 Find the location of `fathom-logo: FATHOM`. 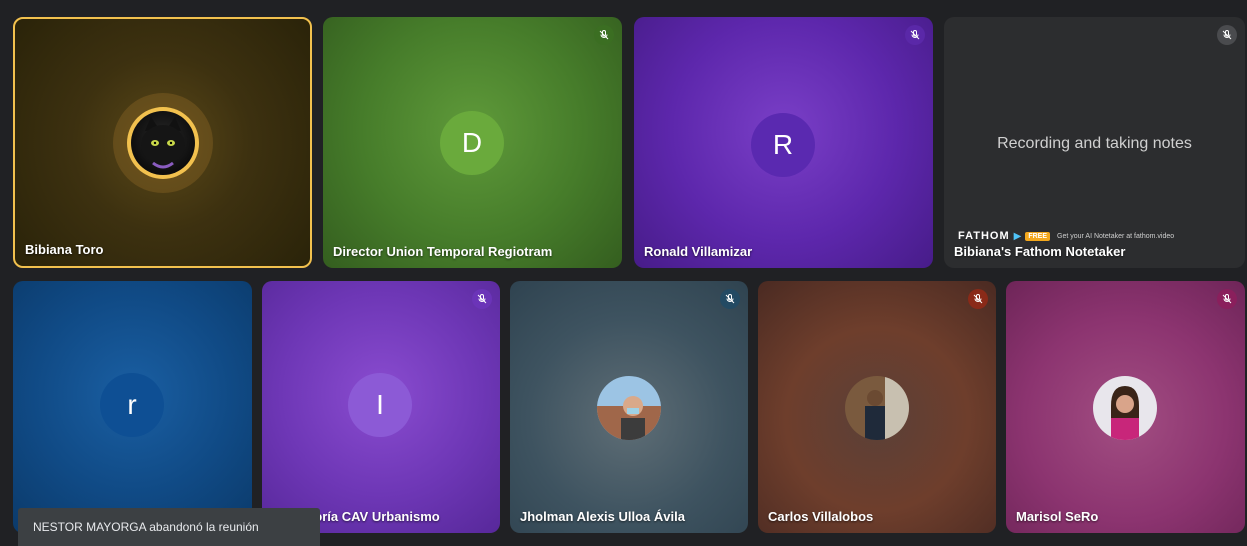

fathom-logo: FATHOM is located at coordinates (984, 236).